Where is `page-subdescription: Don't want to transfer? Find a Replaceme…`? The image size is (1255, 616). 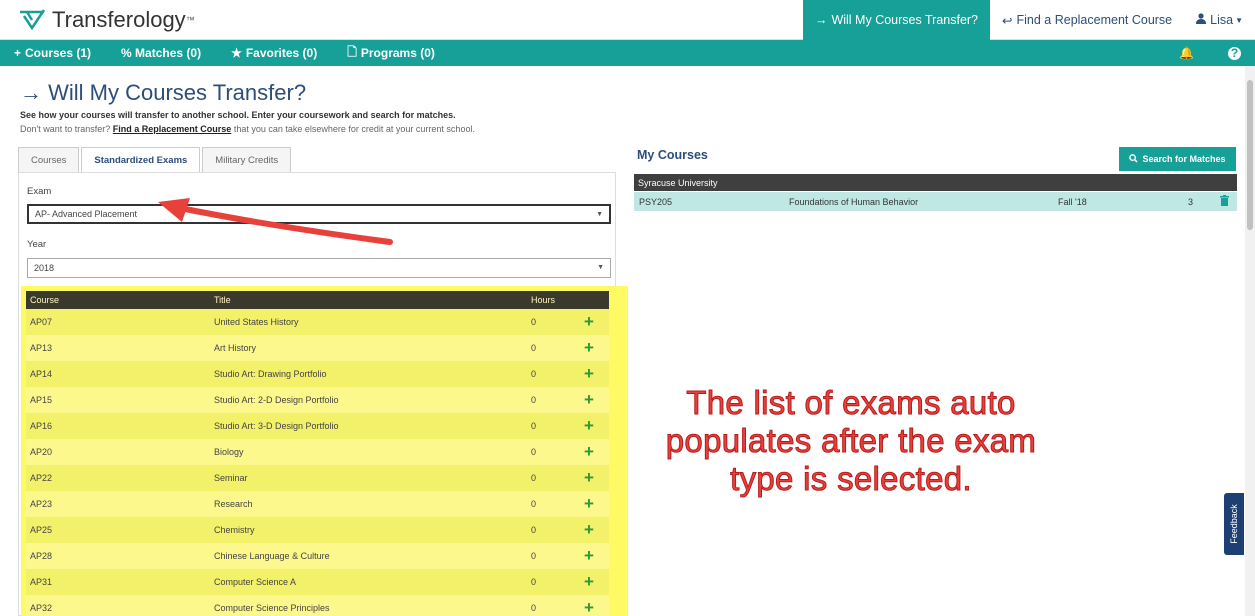 page-subdescription: Don't want to transfer? Find a Replaceme… is located at coordinates (247, 129).